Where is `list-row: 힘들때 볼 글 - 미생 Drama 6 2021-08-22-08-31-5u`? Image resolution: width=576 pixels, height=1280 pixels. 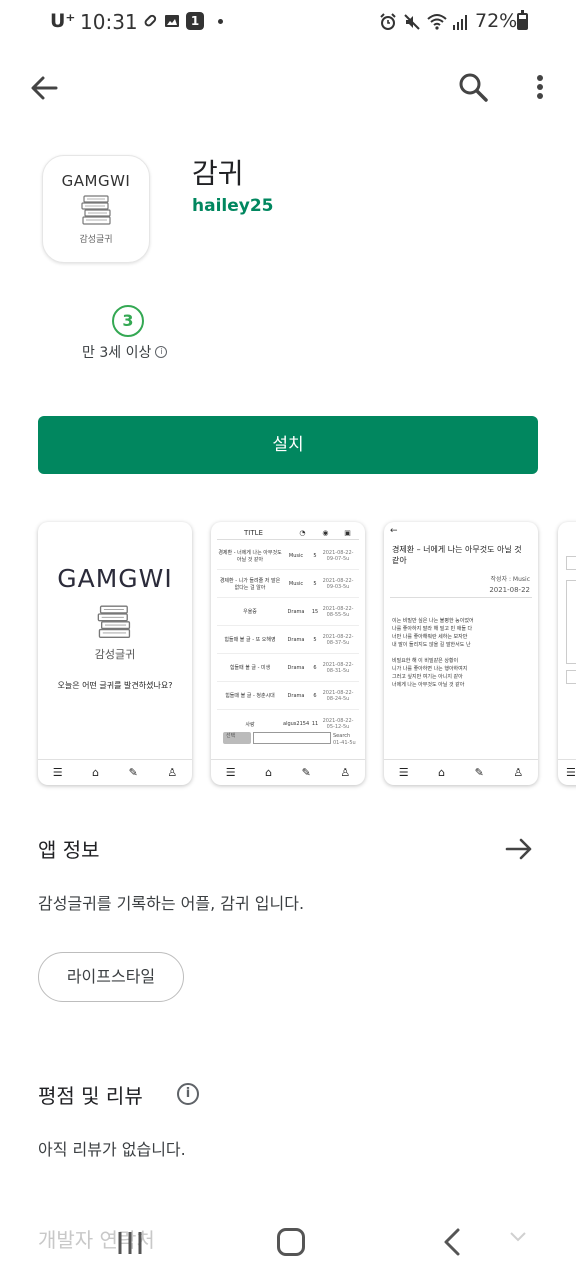 list-row: 힘들때 볼 글 - 미생 Drama 6 2021-08-22-08-31-5u is located at coordinates (288, 668).